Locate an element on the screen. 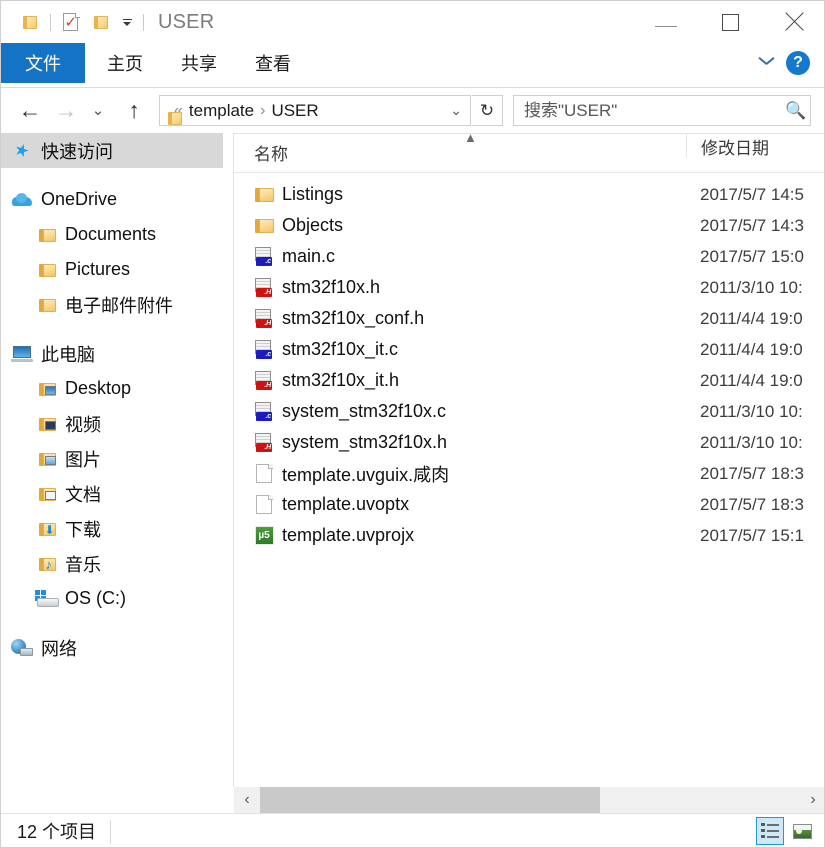 The image size is (825, 848). file-name: Objects is located at coordinates (313, 225).